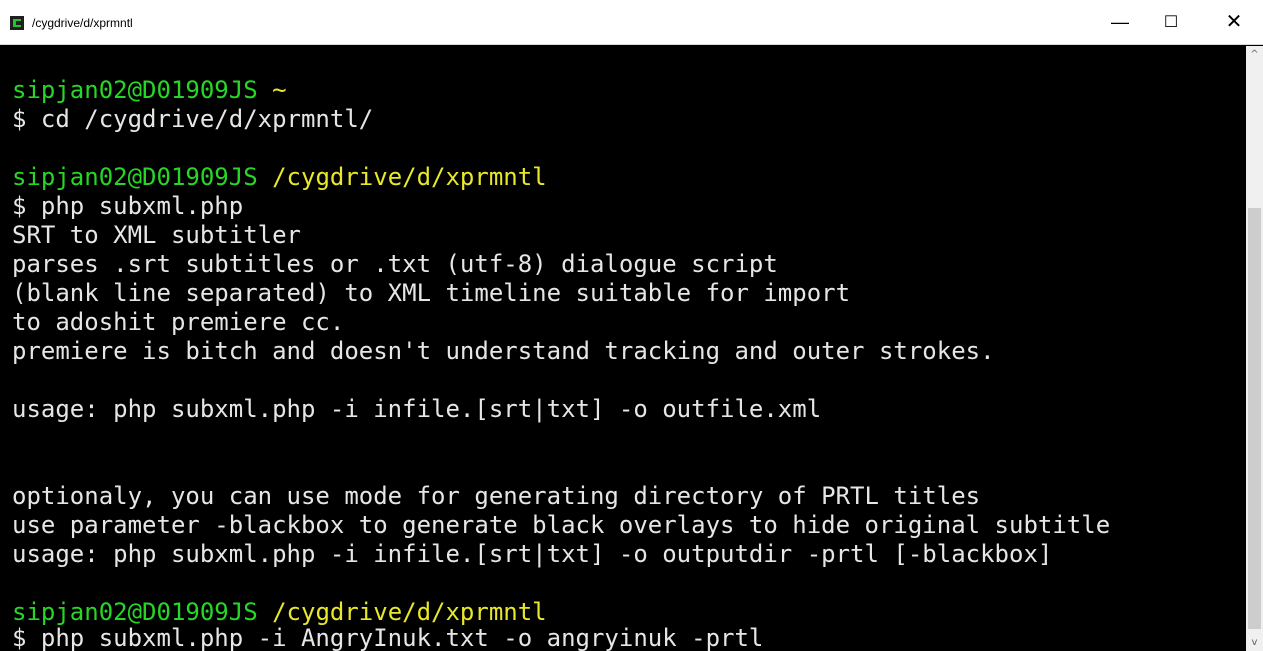 The image size is (1263, 651). Describe the element at coordinates (178, 322) in the screenshot. I see `output-line: to adoshit premiere cc.` at that location.